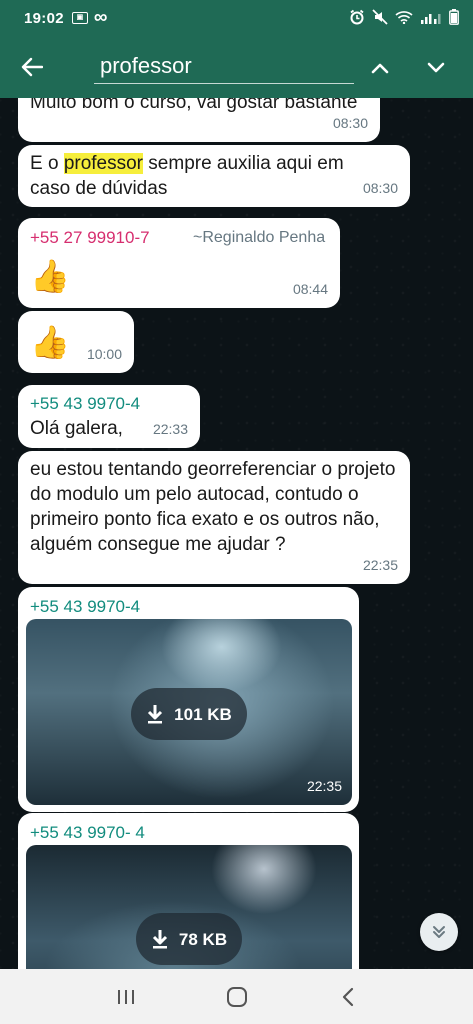 Image resolution: width=473 pixels, height=1024 pixels. Describe the element at coordinates (100, 17) in the screenshot. I see `infinity-icon: ∞` at that location.